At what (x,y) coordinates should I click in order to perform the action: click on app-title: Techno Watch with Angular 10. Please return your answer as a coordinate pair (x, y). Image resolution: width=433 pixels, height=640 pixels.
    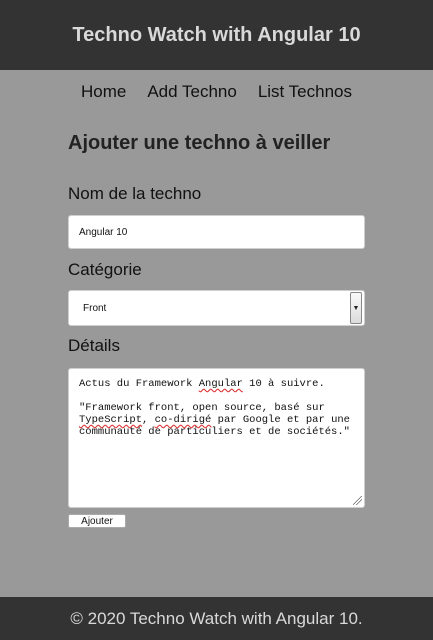
    Looking at the image, I should click on (216, 34).